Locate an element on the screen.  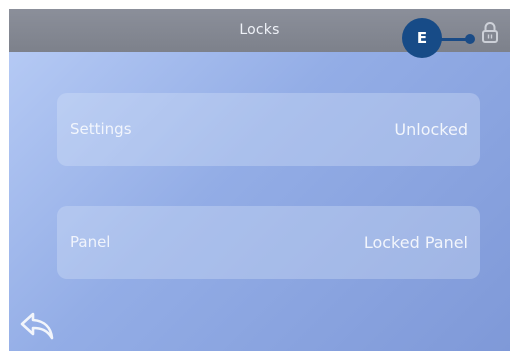
back-arrow-icon is located at coordinates (39, 326).